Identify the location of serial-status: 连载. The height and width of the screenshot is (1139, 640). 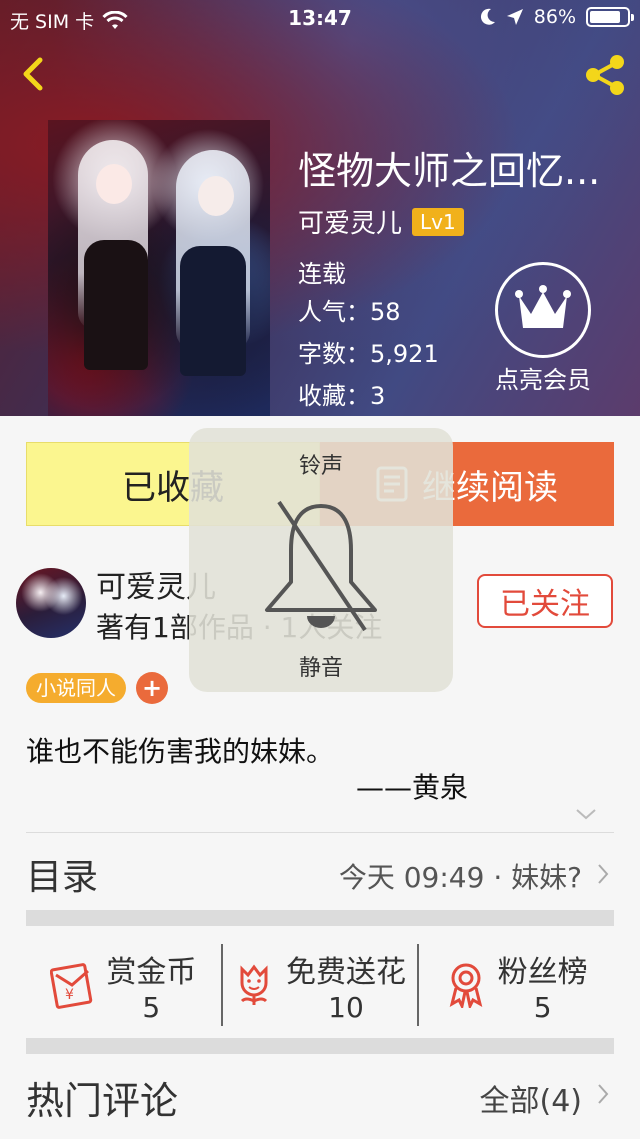
(322, 274).